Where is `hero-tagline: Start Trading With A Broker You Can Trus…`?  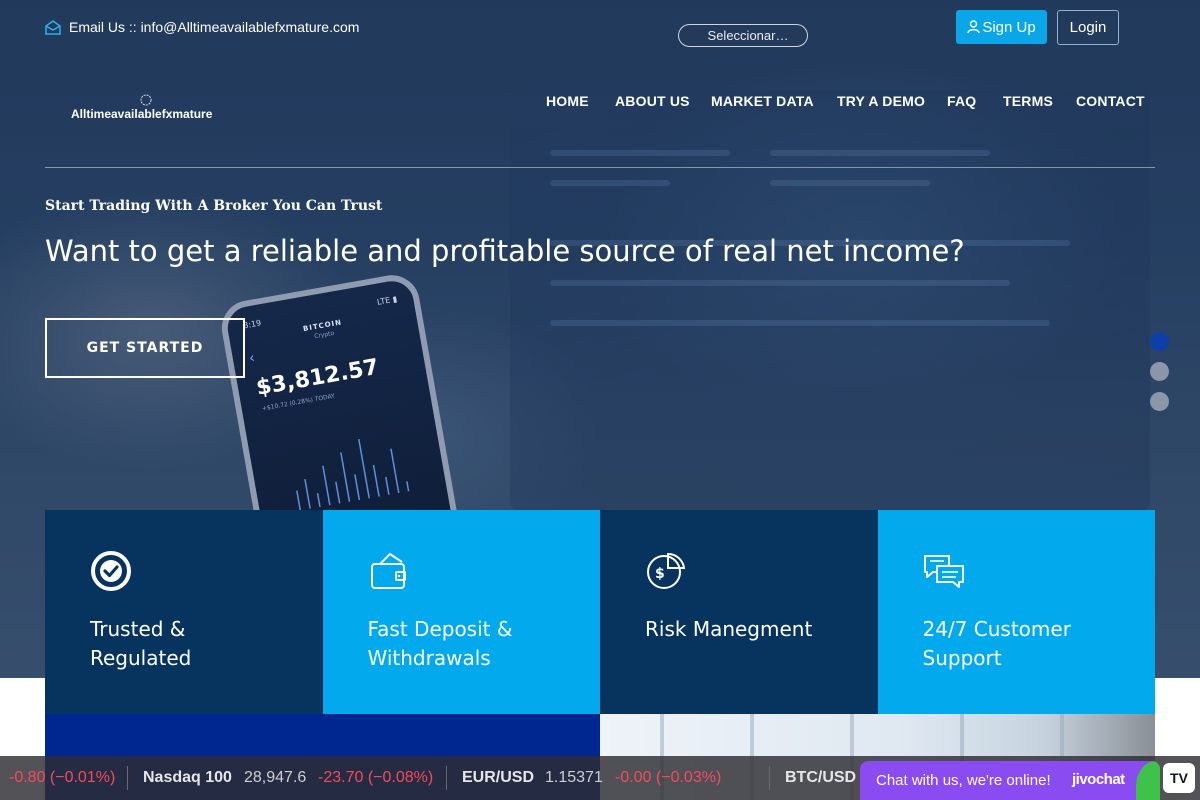 hero-tagline: Start Trading With A Broker You Can Trus… is located at coordinates (214, 206).